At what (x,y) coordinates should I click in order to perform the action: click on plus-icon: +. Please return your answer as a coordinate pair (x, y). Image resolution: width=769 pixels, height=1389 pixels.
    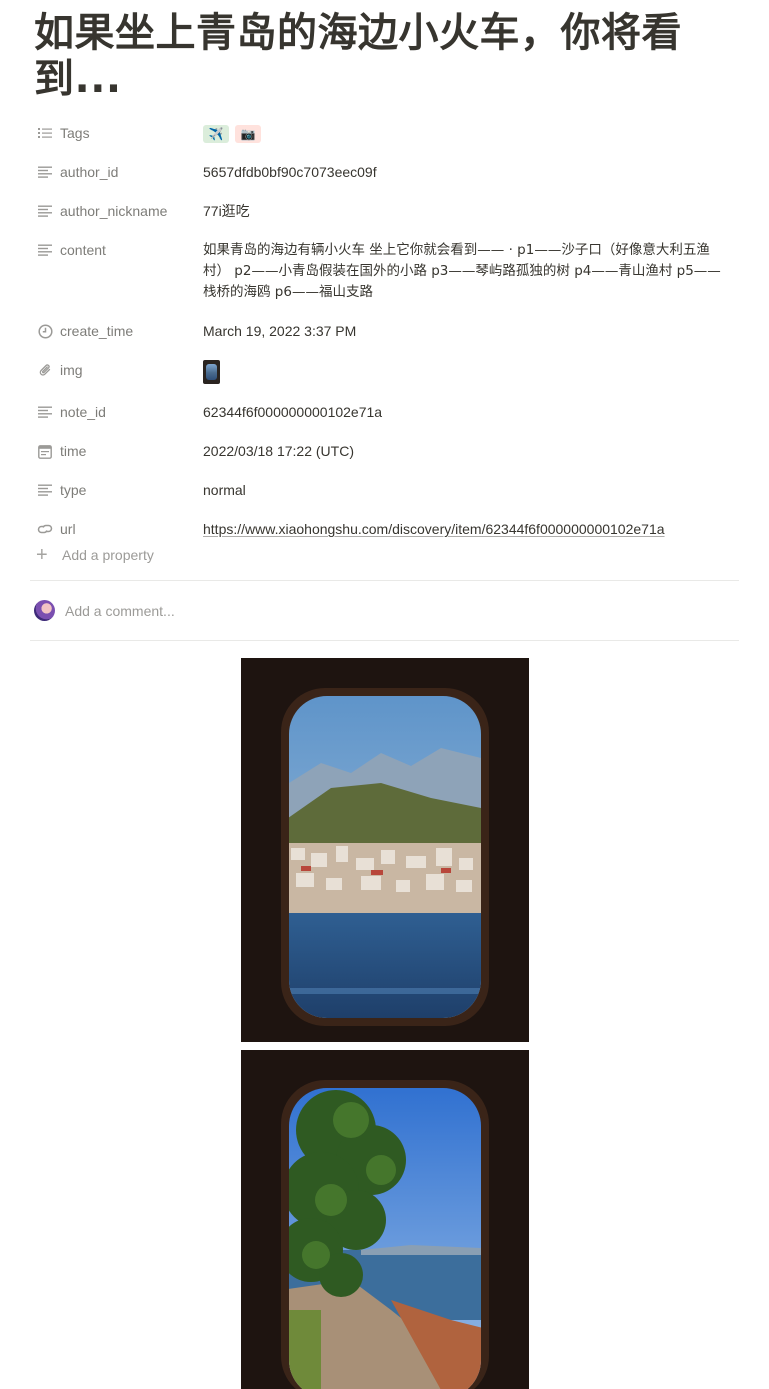
    Looking at the image, I should click on (42, 555).